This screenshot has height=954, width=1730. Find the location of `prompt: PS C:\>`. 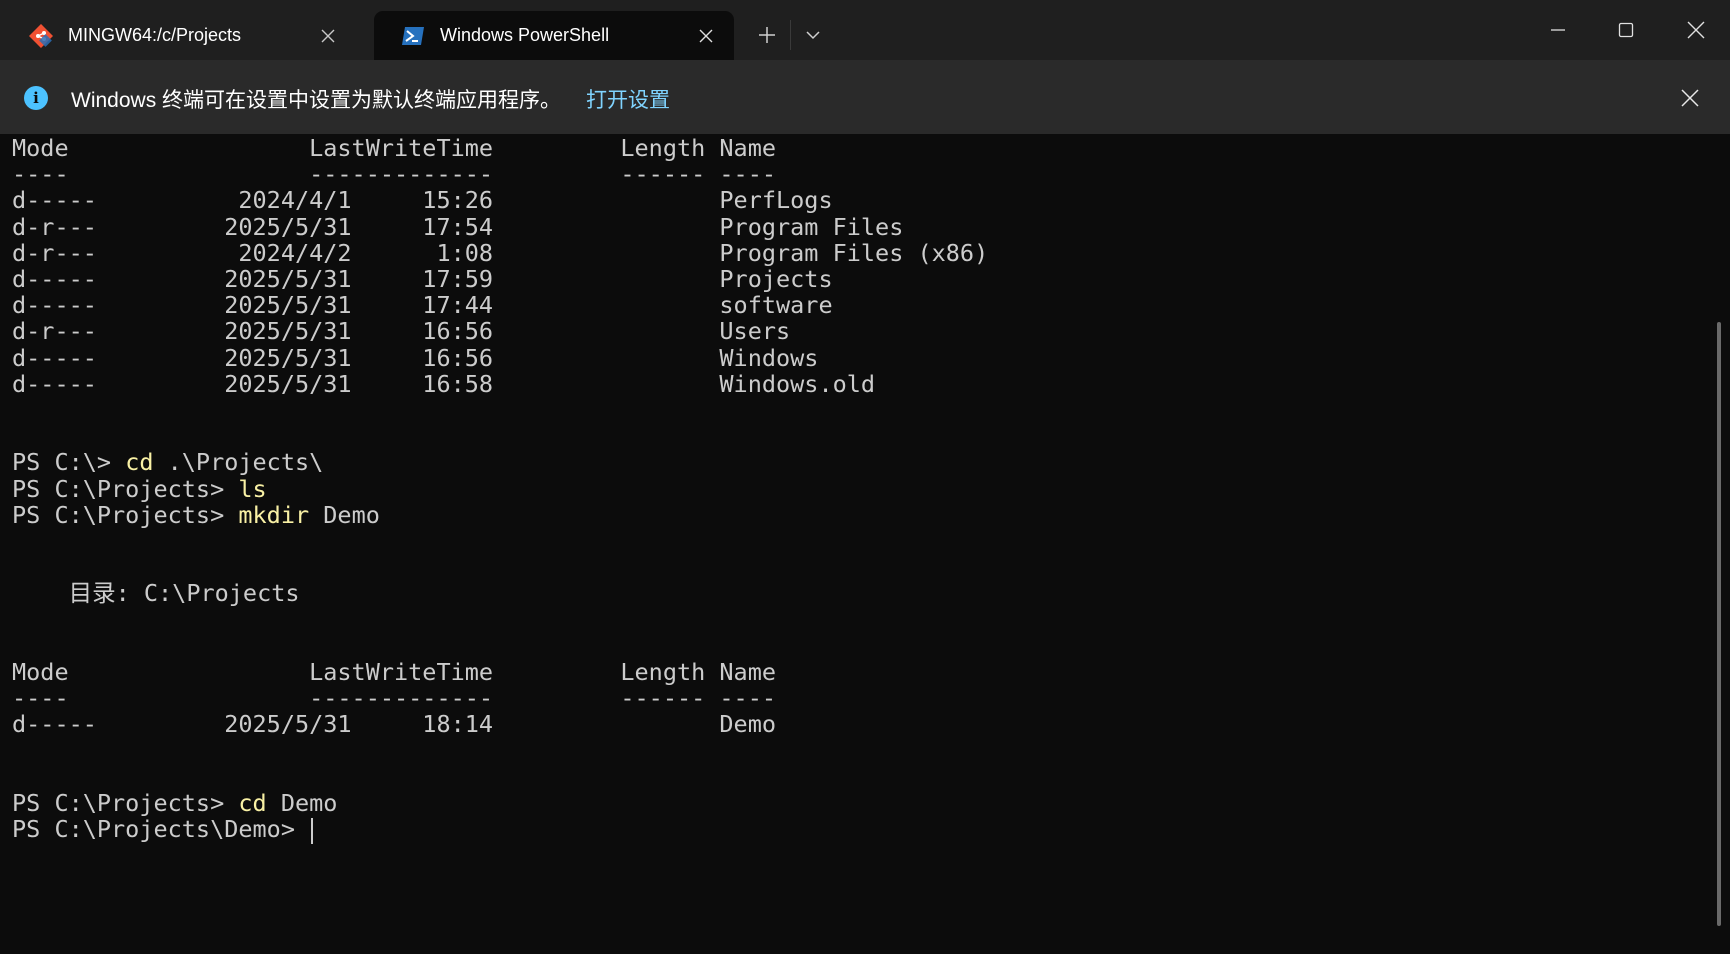

prompt: PS C:\> is located at coordinates (69, 462).